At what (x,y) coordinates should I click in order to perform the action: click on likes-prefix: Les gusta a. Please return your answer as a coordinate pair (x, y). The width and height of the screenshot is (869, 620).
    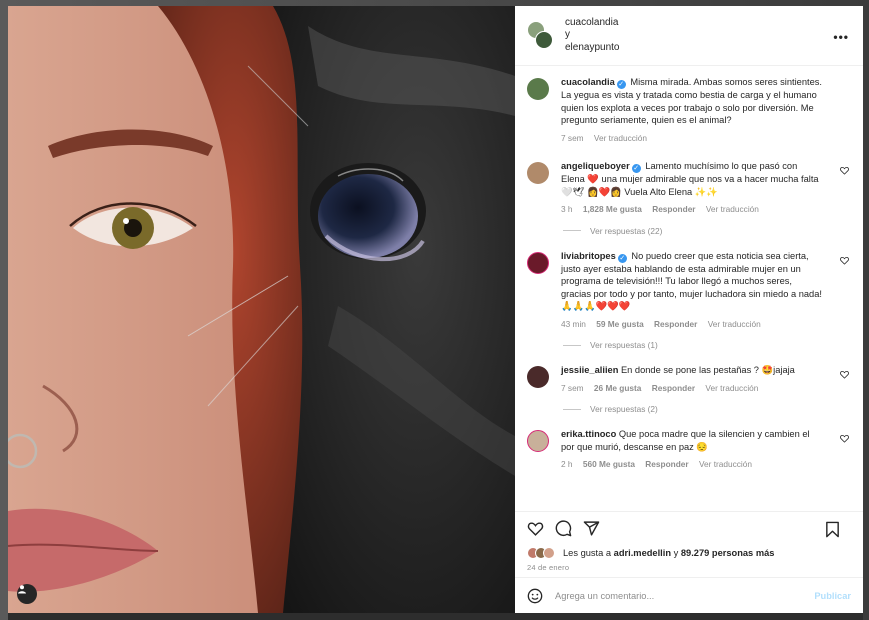
    Looking at the image, I should click on (587, 553).